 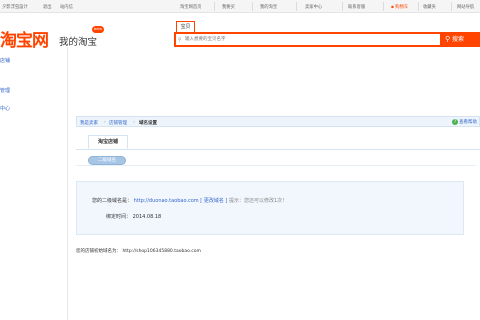 What do you see at coordinates (98, 29) in the screenshot?
I see `beta-badge: beta` at bounding box center [98, 29].